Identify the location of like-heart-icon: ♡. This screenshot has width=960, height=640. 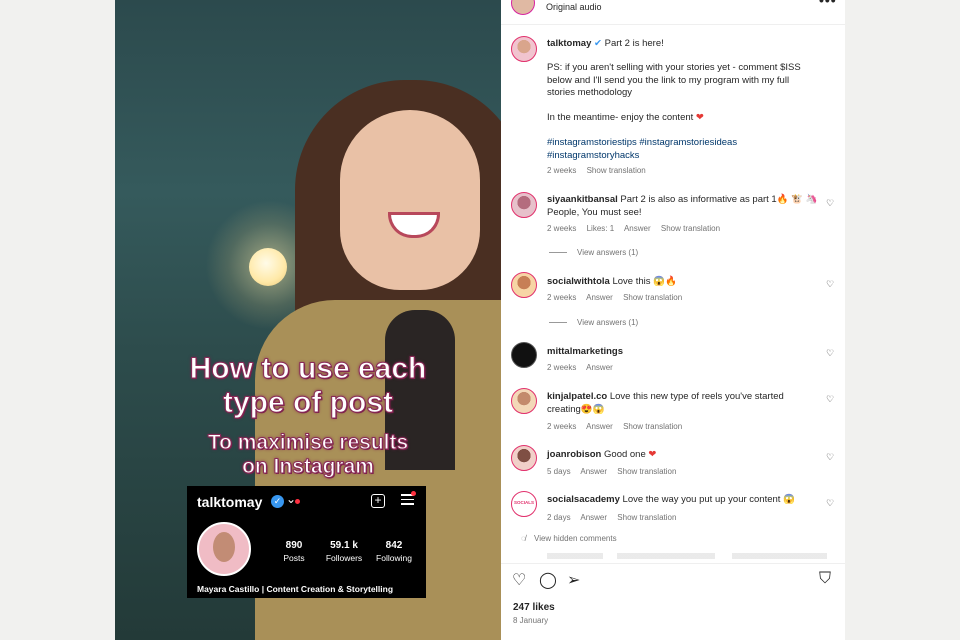
(519, 580).